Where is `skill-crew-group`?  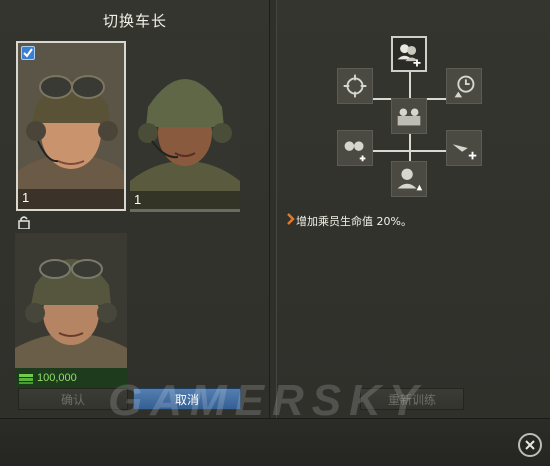 skill-crew-group is located at coordinates (409, 116).